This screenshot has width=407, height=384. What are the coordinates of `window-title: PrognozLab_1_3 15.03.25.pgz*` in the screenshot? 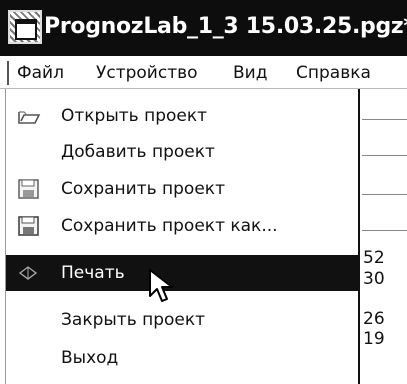 It's located at (225, 26).